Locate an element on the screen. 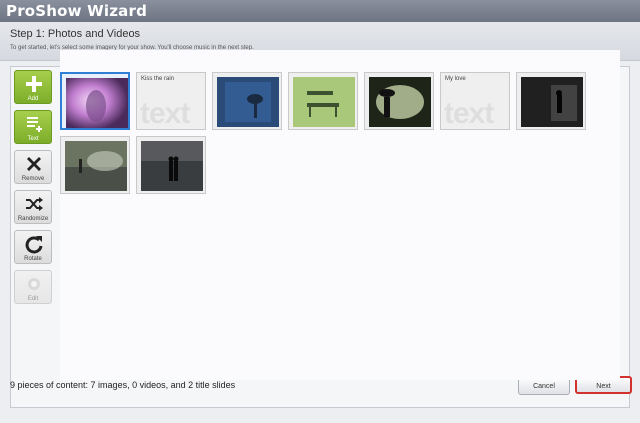  add-button: Add is located at coordinates (33, 87).